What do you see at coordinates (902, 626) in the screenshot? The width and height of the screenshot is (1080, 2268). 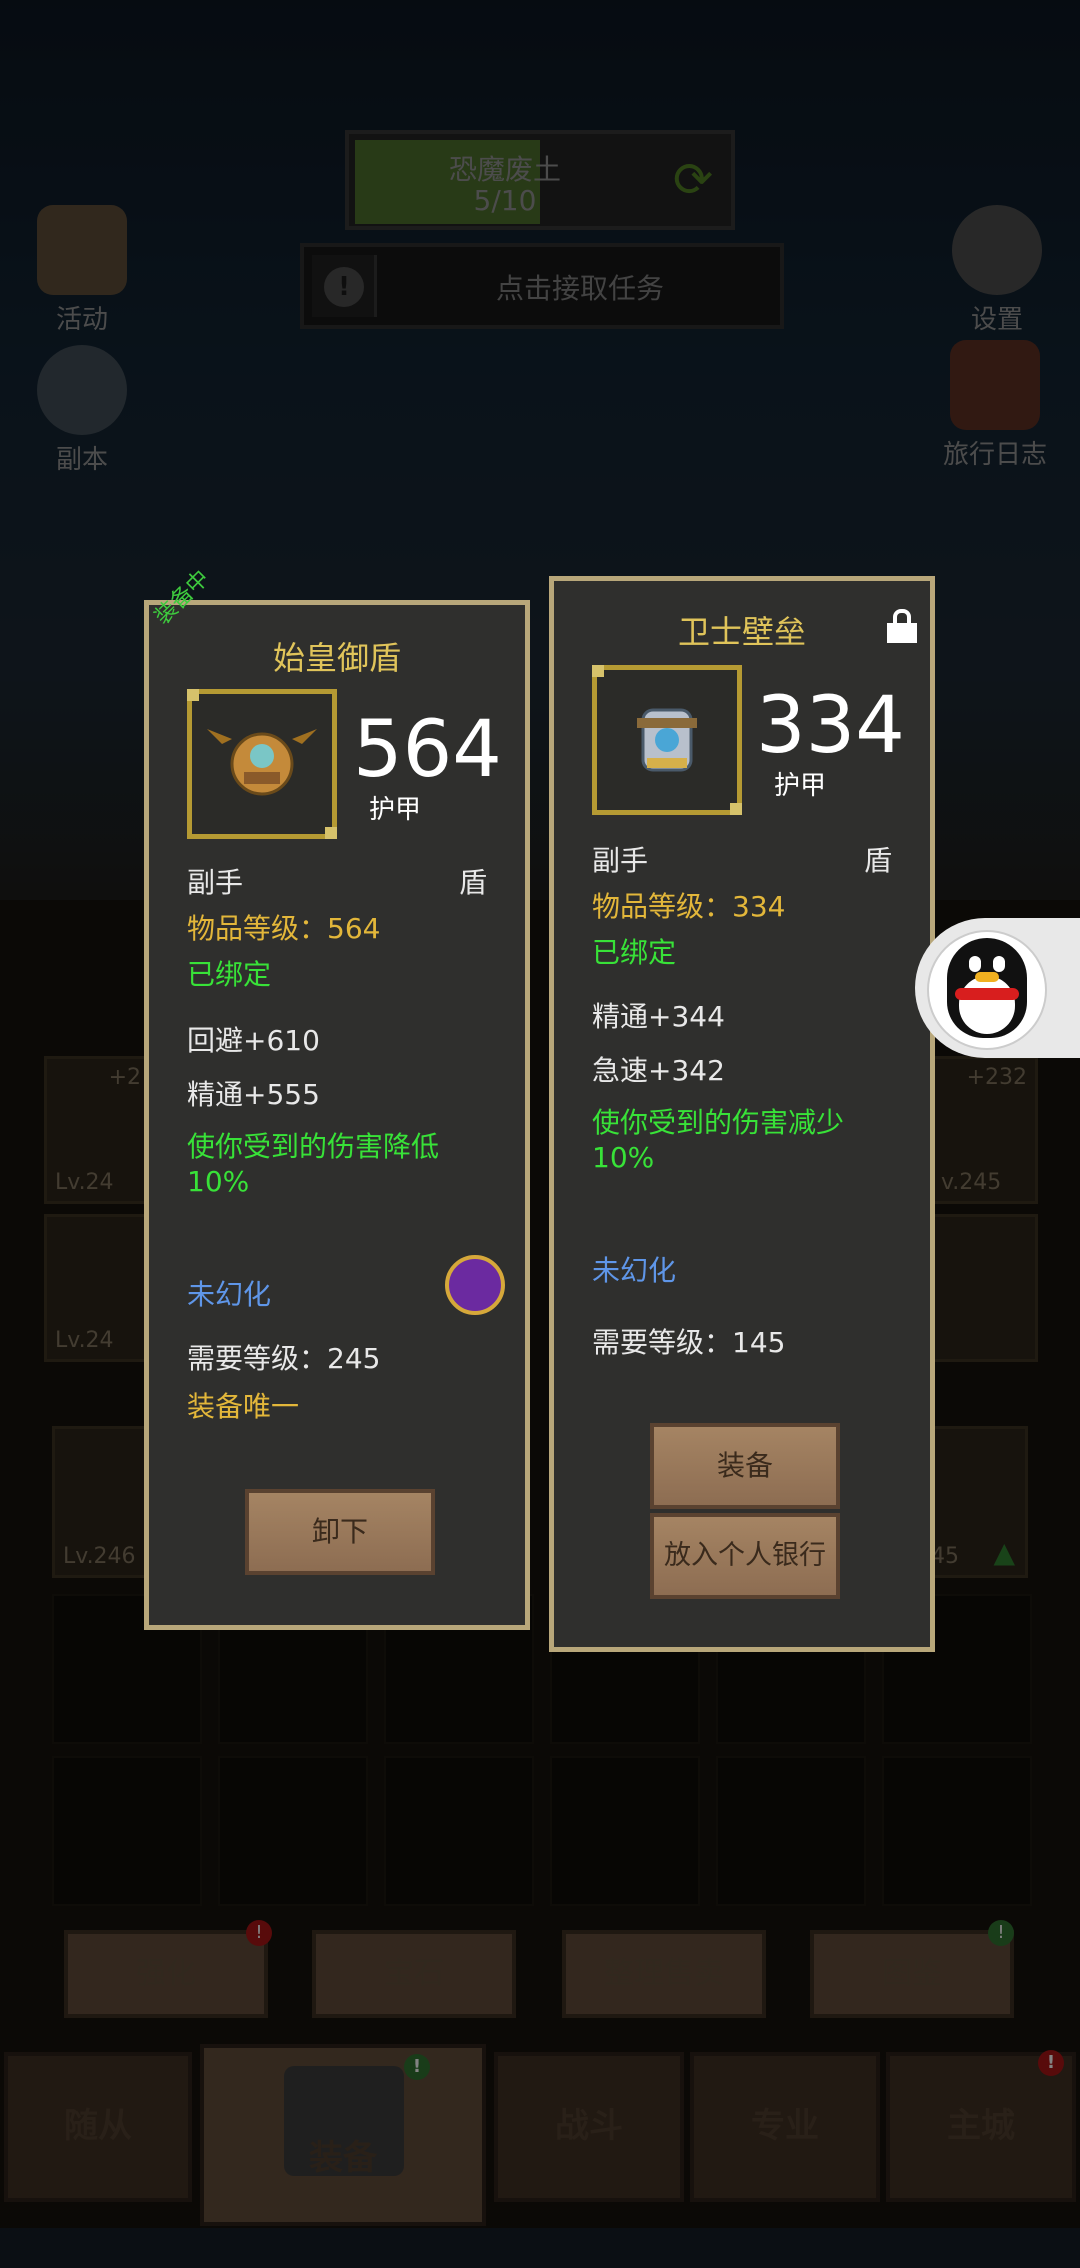 I see `lock-icon` at bounding box center [902, 626].